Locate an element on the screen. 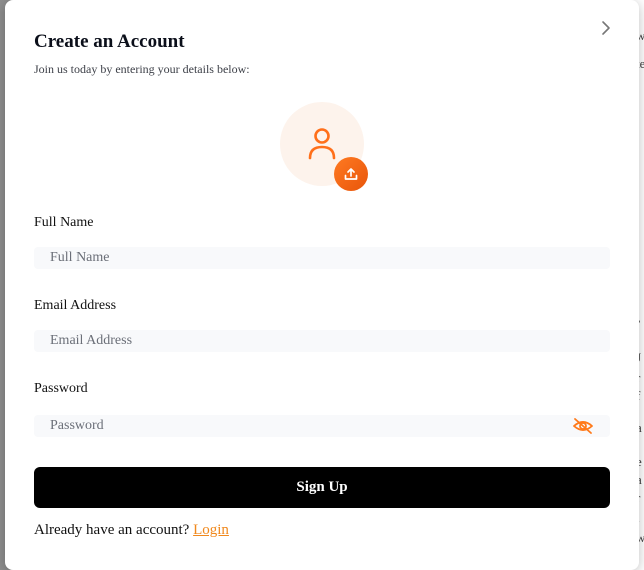  password-field is located at coordinates (322, 426).